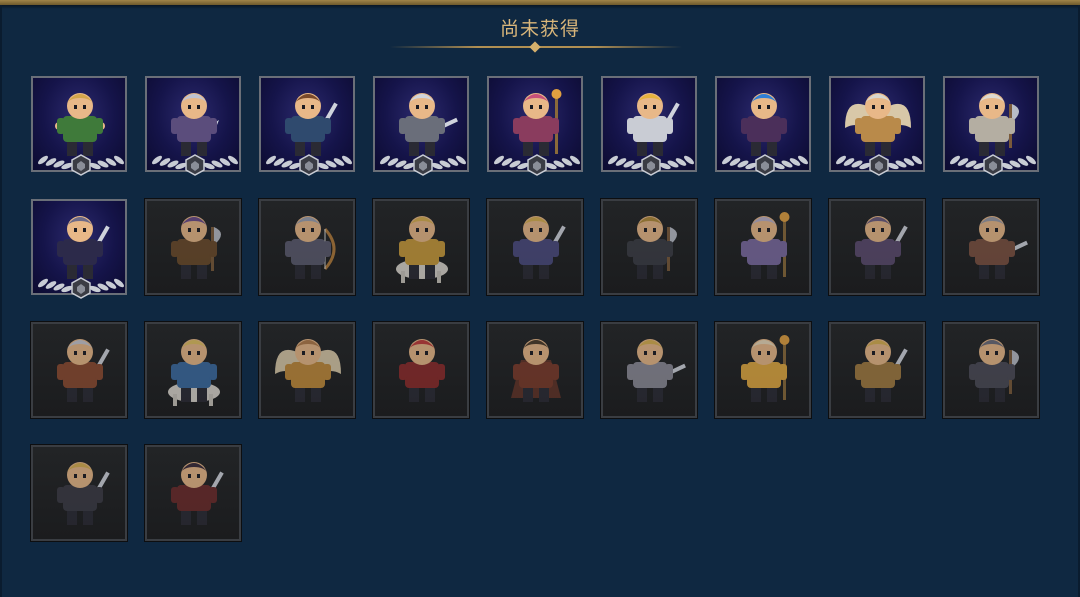 Image resolution: width=1080 pixels, height=597 pixels. Describe the element at coordinates (1, 301) in the screenshot. I see `left-frame-border` at that location.